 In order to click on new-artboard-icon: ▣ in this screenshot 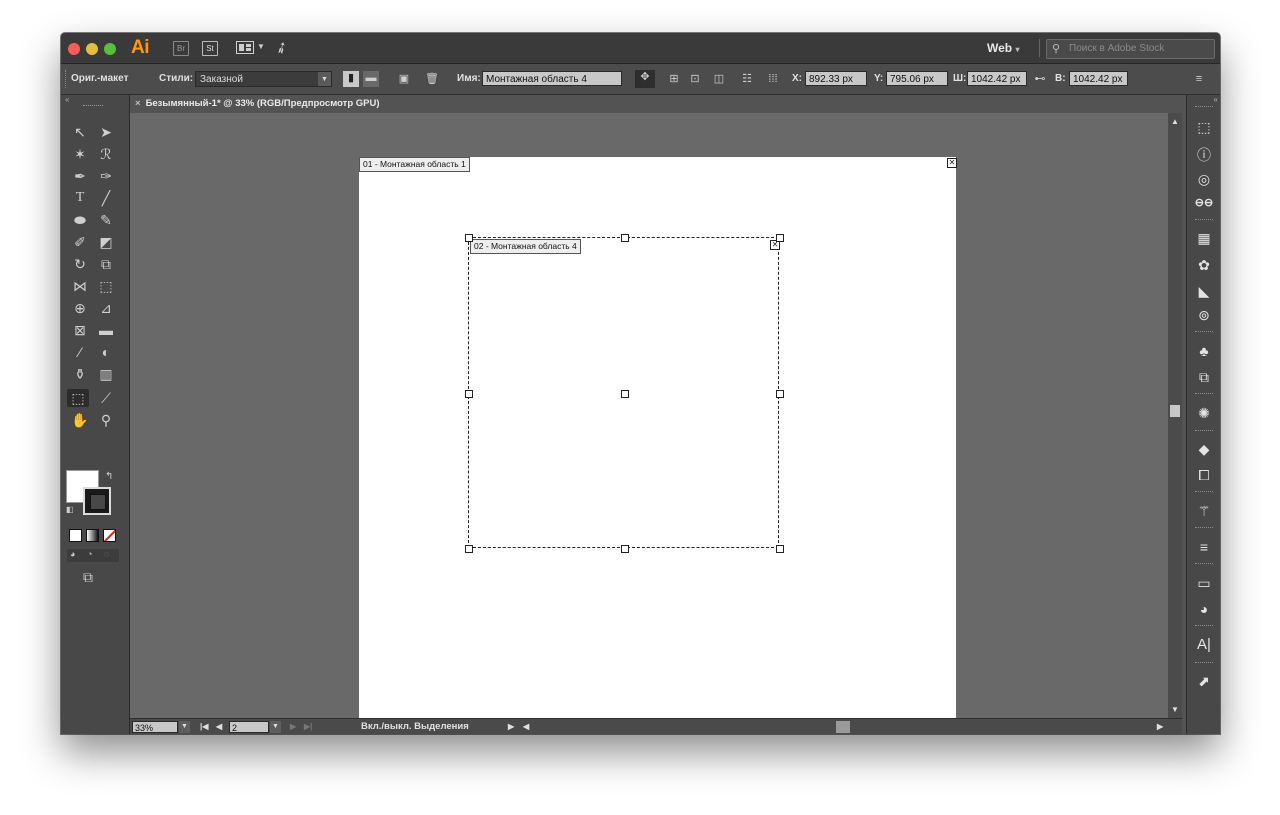, I will do `click(404, 79)`.